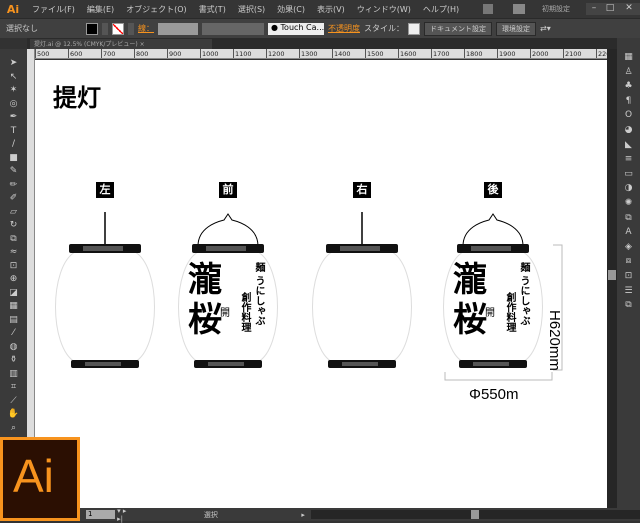 The image size is (640, 523). I want to click on style-swatch, so click(414, 28).